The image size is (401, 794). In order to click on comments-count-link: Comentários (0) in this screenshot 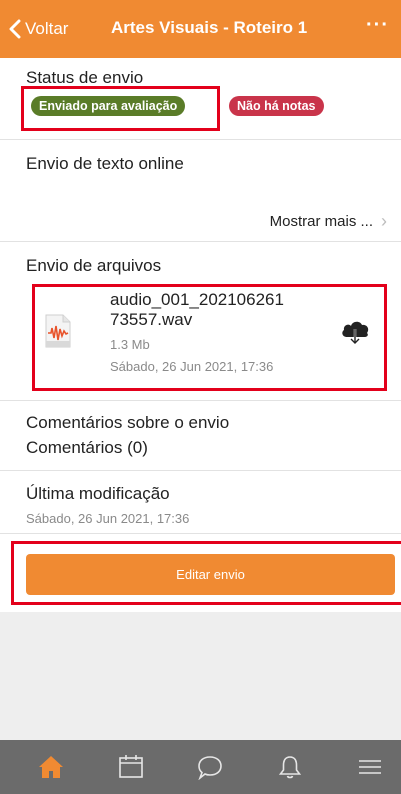, I will do `click(87, 448)`.